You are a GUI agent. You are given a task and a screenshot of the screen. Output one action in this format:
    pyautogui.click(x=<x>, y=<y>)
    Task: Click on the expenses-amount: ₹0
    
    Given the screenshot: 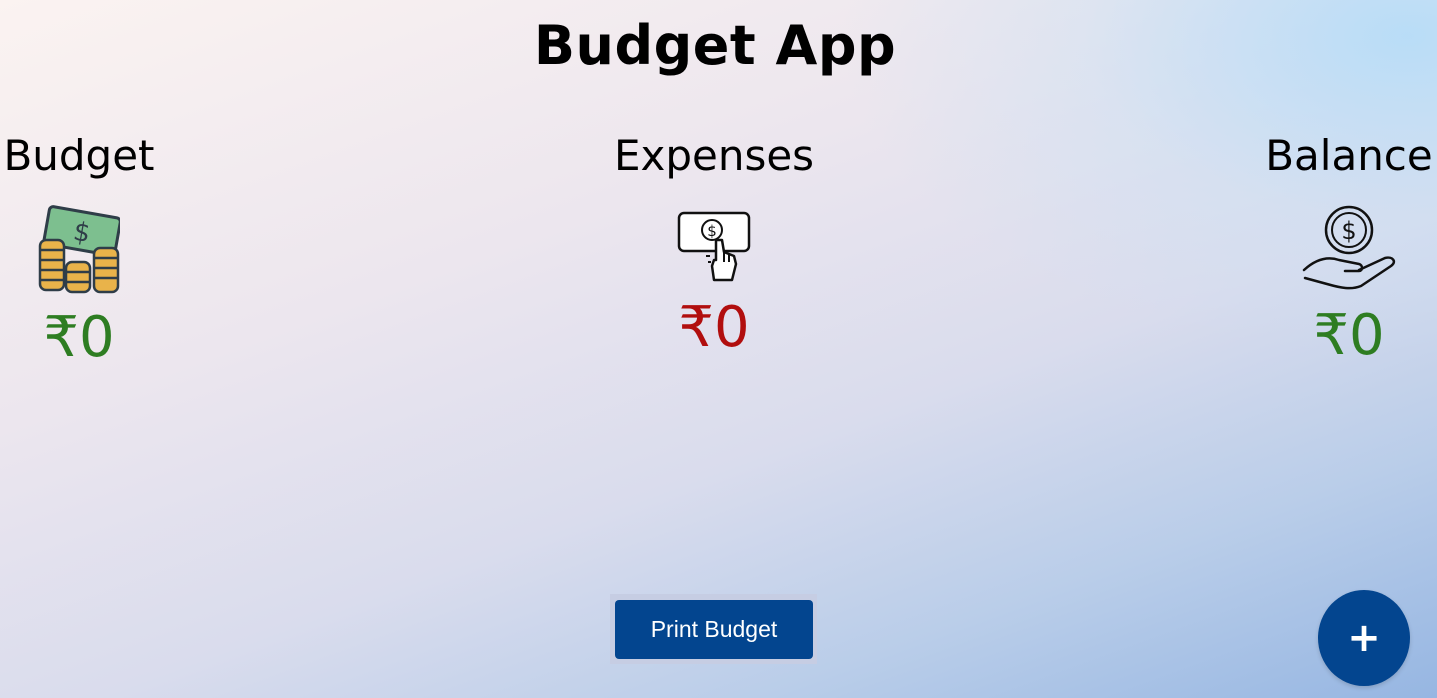 What is the action you would take?
    pyautogui.click(x=714, y=327)
    